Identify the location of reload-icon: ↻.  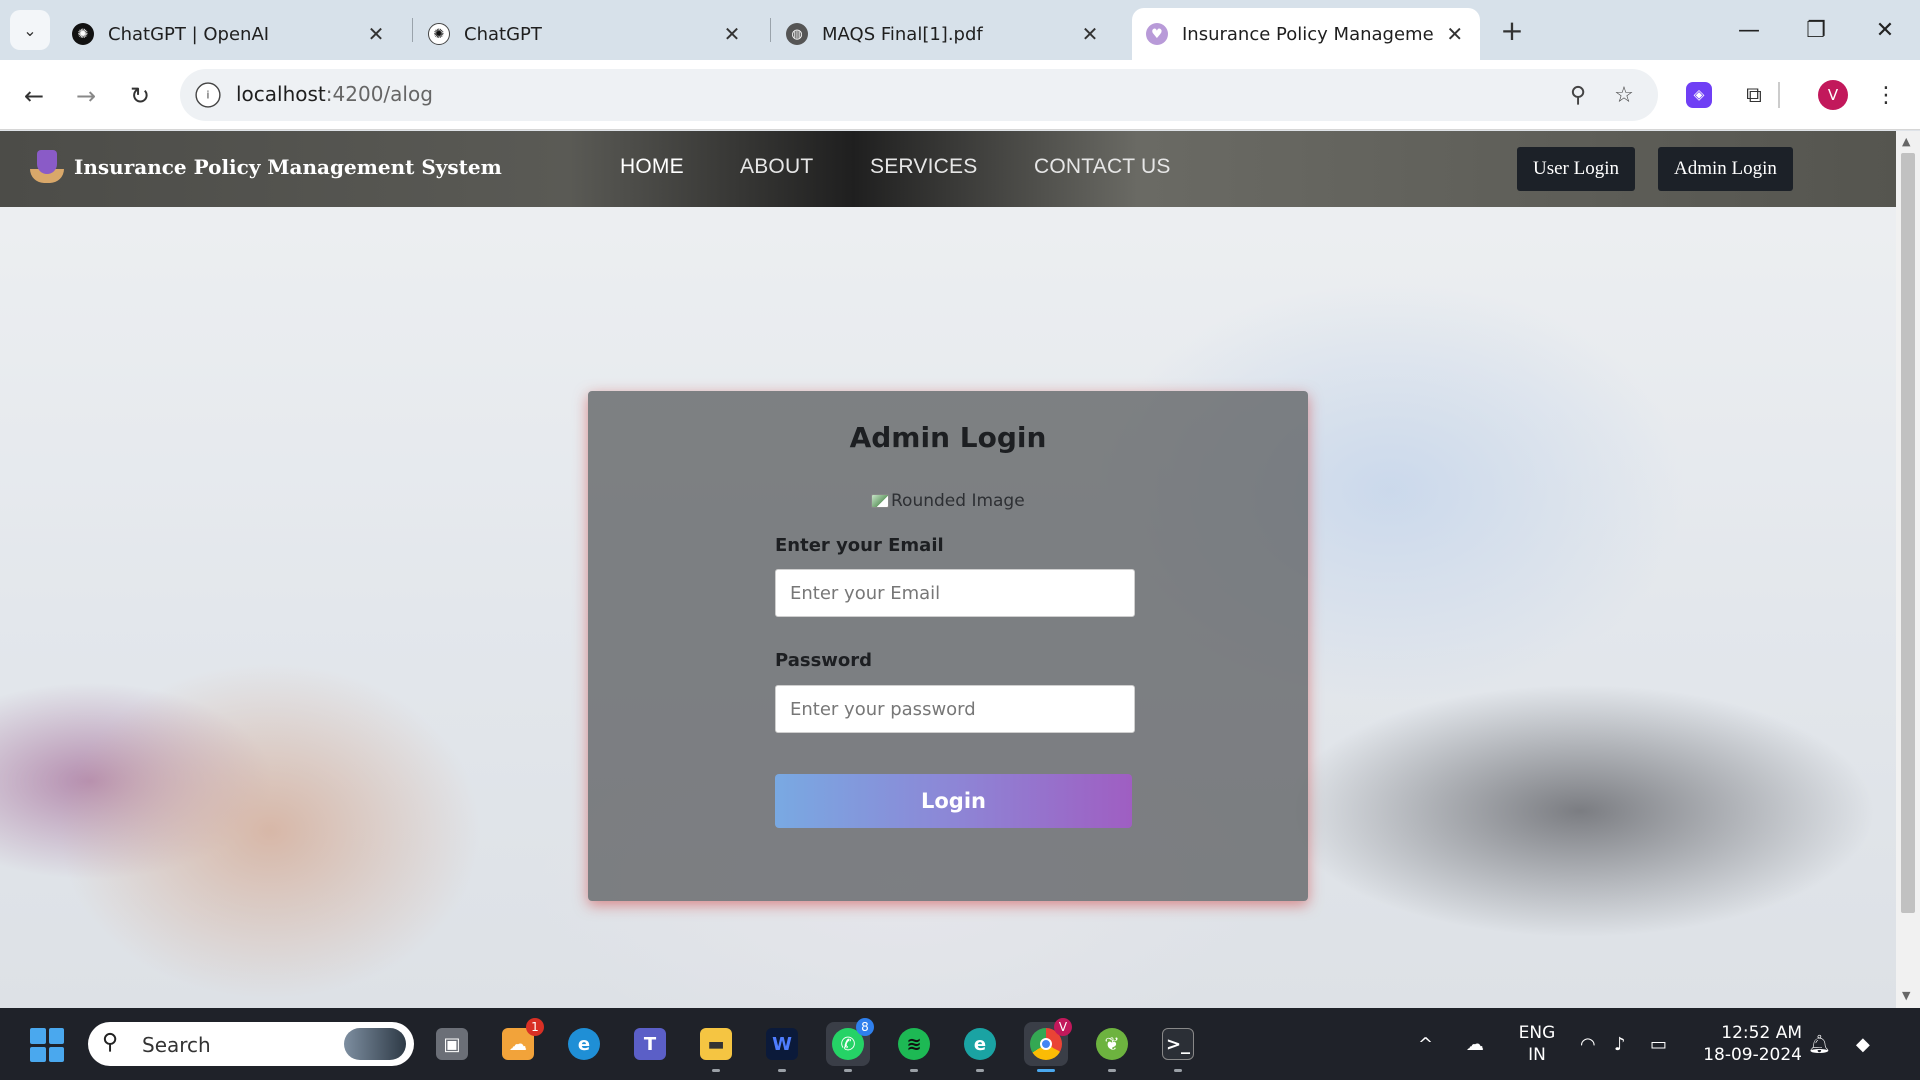
(140, 96).